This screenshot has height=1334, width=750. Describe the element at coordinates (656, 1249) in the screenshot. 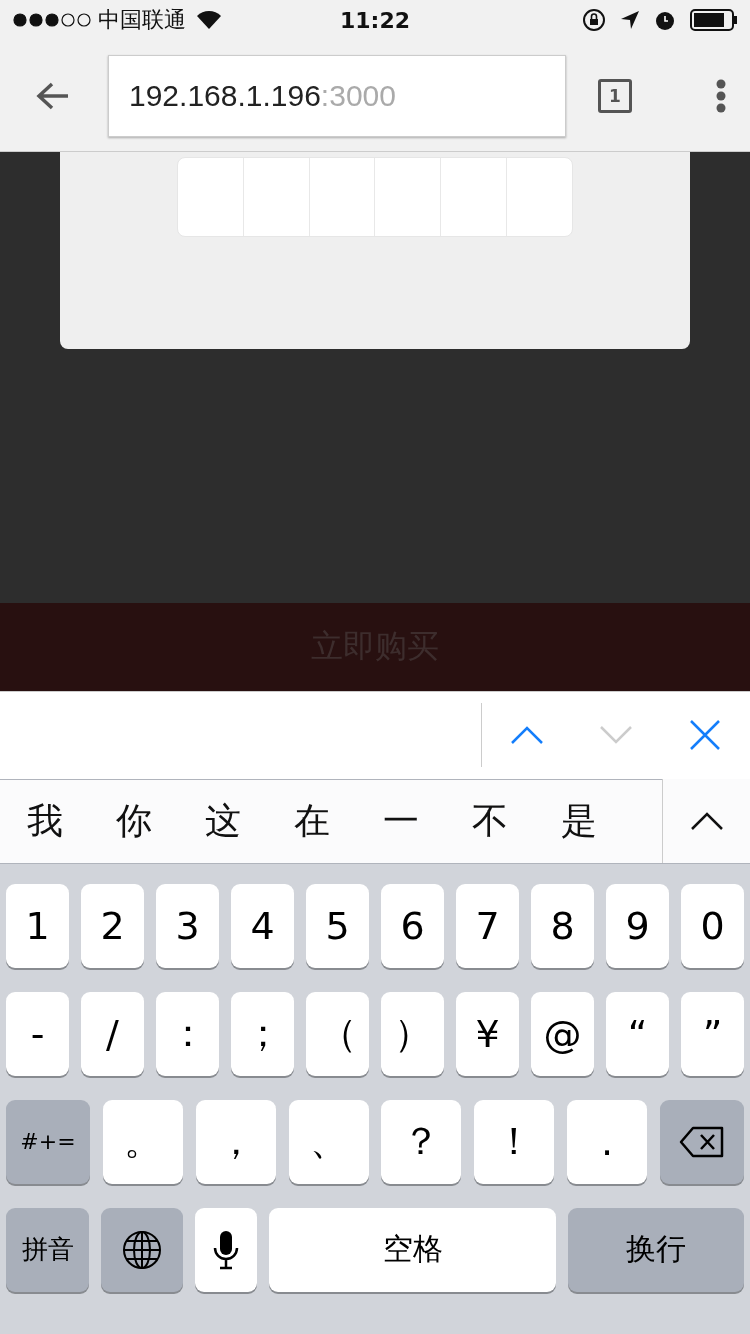

I see `return-key: 换行` at that location.